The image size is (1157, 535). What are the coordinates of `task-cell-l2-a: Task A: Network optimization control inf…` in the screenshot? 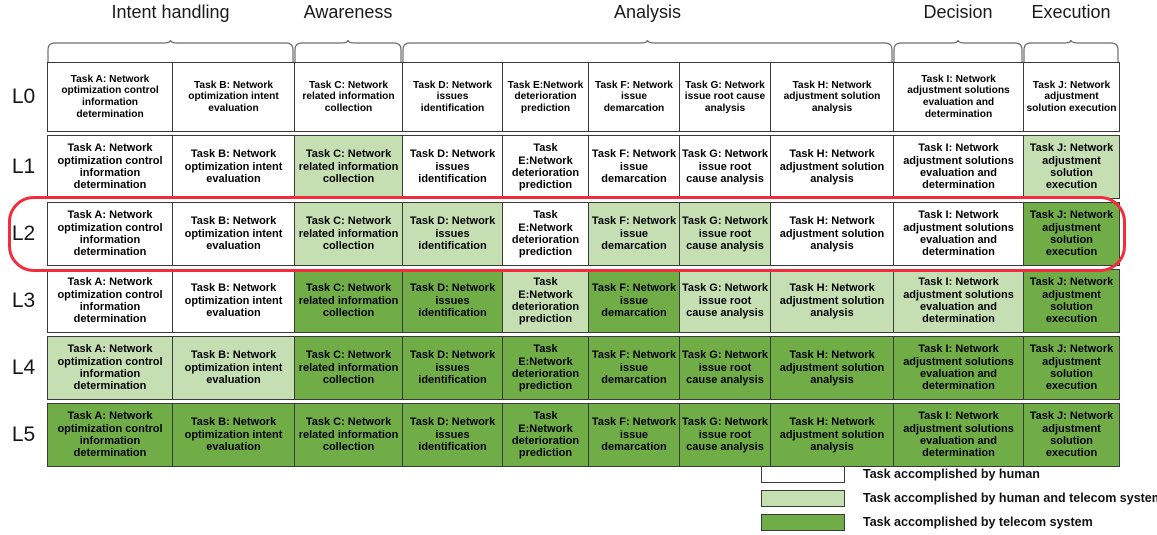 It's located at (110, 234).